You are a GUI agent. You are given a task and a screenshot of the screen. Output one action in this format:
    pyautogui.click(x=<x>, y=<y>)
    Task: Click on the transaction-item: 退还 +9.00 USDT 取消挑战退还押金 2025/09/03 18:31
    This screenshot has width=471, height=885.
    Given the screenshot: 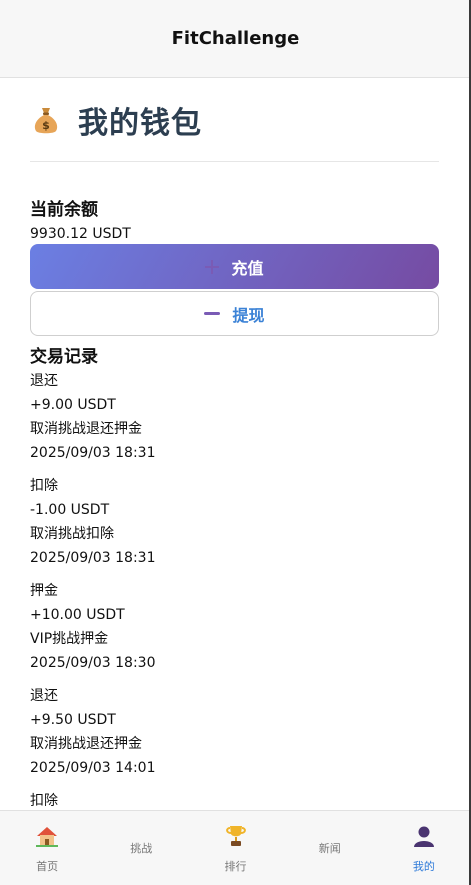 What is the action you would take?
    pyautogui.click(x=234, y=417)
    